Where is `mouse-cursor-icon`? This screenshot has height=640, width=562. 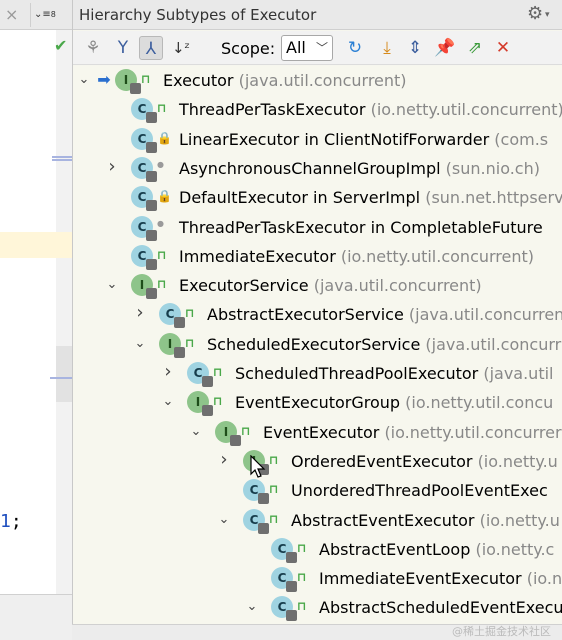 mouse-cursor-icon is located at coordinates (258, 466).